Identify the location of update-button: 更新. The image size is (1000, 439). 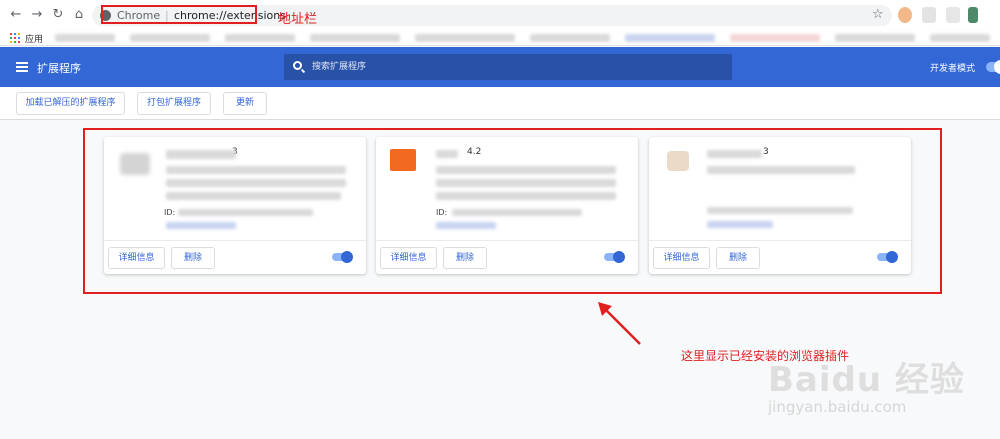
(245, 103).